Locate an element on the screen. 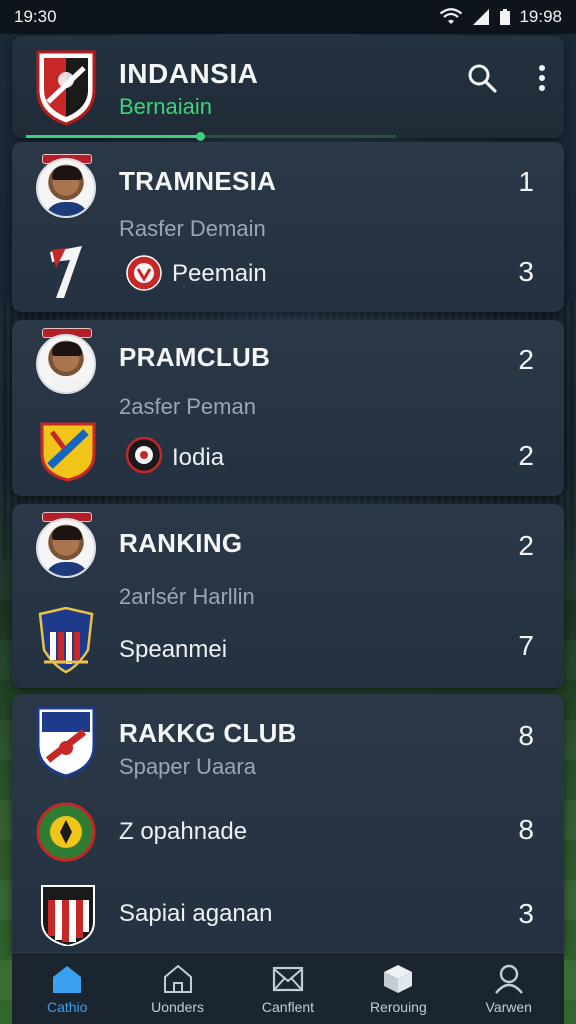 The width and height of the screenshot is (576, 1024). status-bar: 19:30 19:98 is located at coordinates (288, 17).